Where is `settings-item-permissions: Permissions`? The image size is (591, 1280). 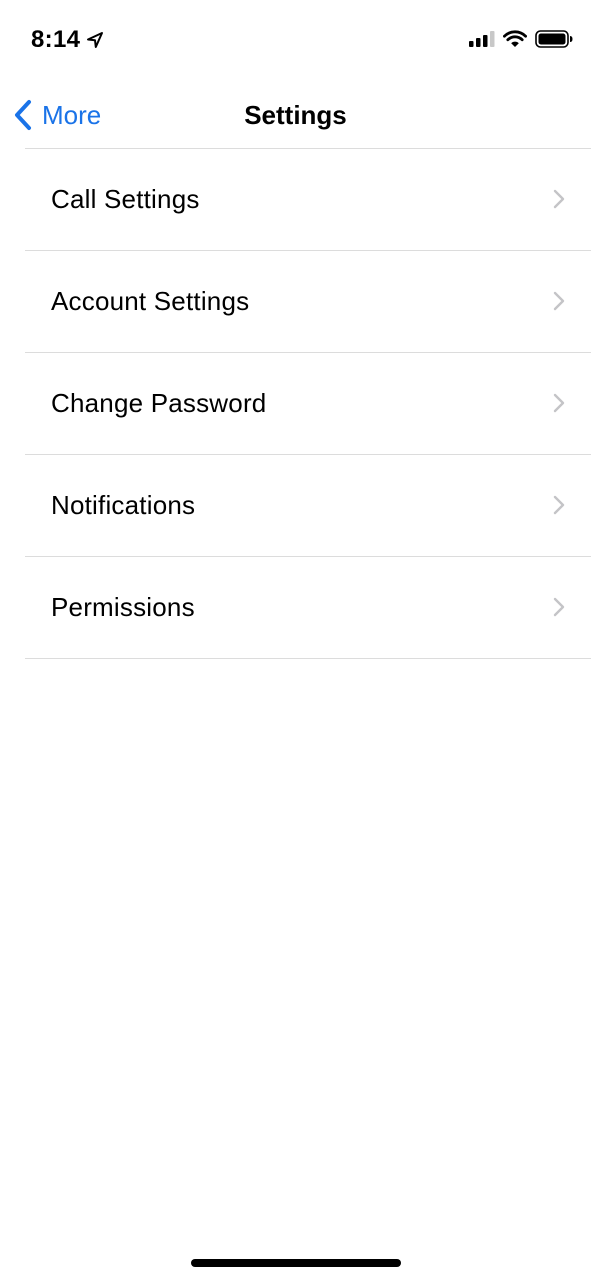
settings-item-permissions: Permissions is located at coordinates (308, 608).